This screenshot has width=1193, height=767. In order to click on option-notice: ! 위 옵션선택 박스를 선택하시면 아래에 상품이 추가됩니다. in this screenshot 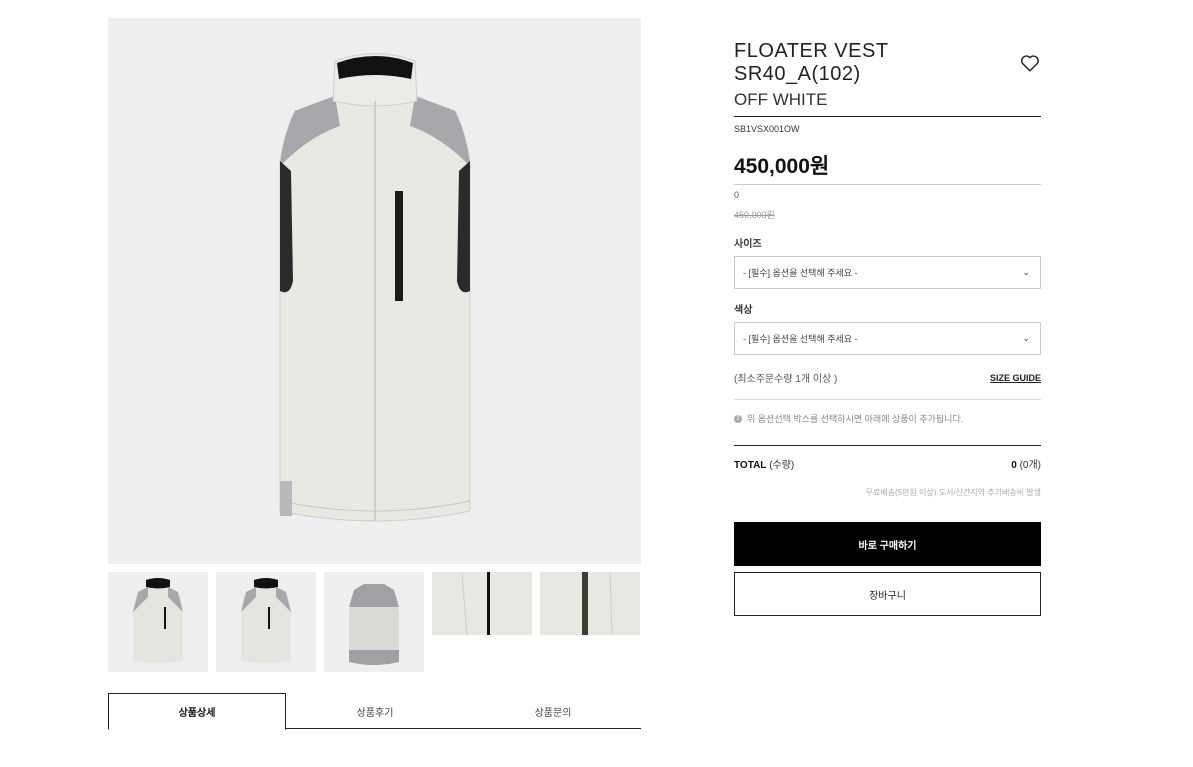, I will do `click(887, 429)`.